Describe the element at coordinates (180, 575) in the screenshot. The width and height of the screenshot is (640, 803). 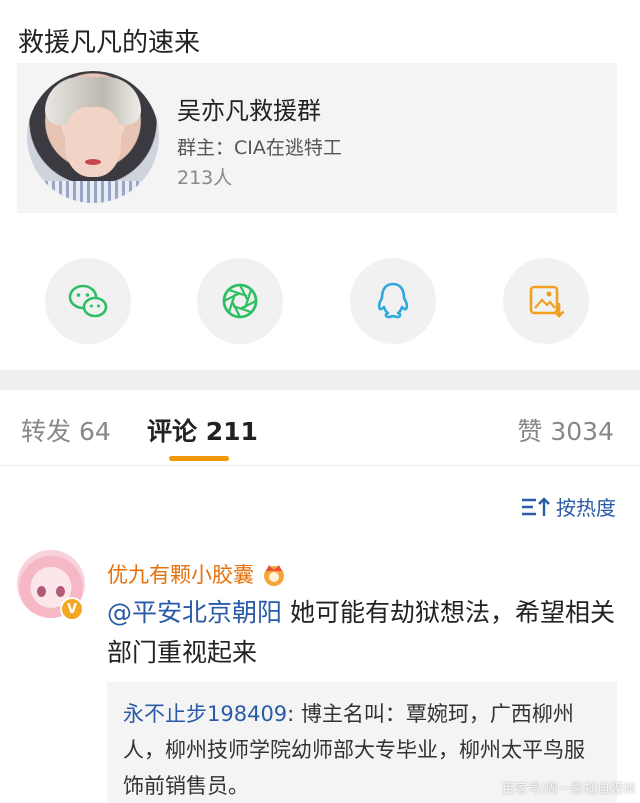
I see `commenter-name: 优九有颗小胶囊` at that location.